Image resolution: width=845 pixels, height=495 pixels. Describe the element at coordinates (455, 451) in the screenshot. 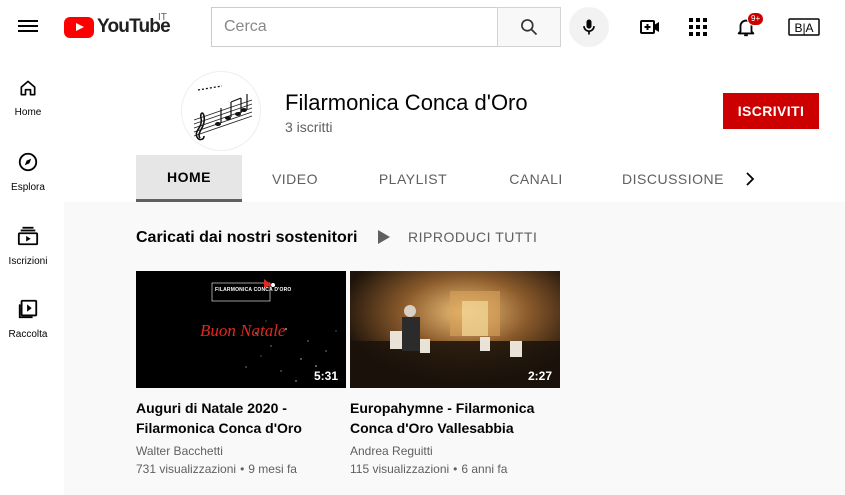

I see `video-author: Andrea Reguitti` at that location.